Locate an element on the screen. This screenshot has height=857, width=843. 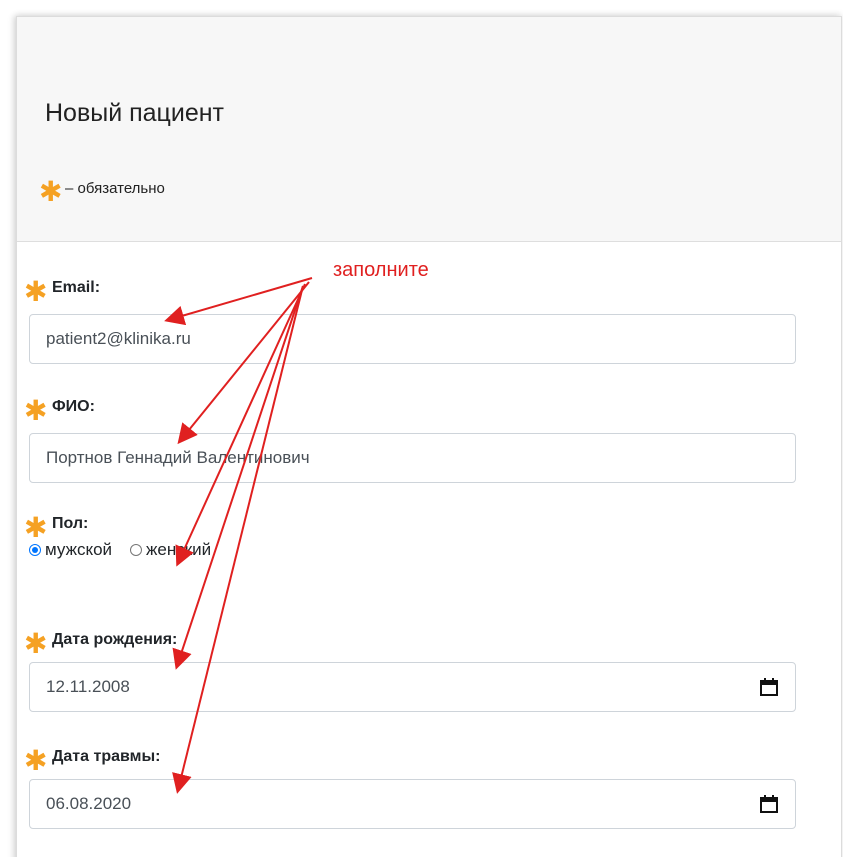
required-note-text: – обязательно is located at coordinates (115, 188).